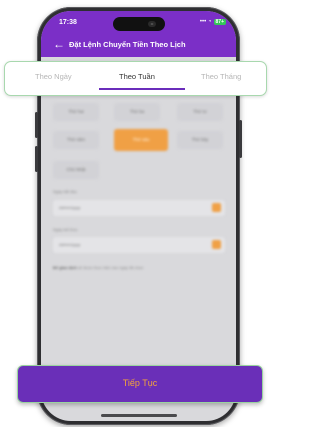 This screenshot has width=320, height=427. Describe the element at coordinates (70, 207) in the screenshot. I see `start-date-value: dd/mm/yyyy` at that location.